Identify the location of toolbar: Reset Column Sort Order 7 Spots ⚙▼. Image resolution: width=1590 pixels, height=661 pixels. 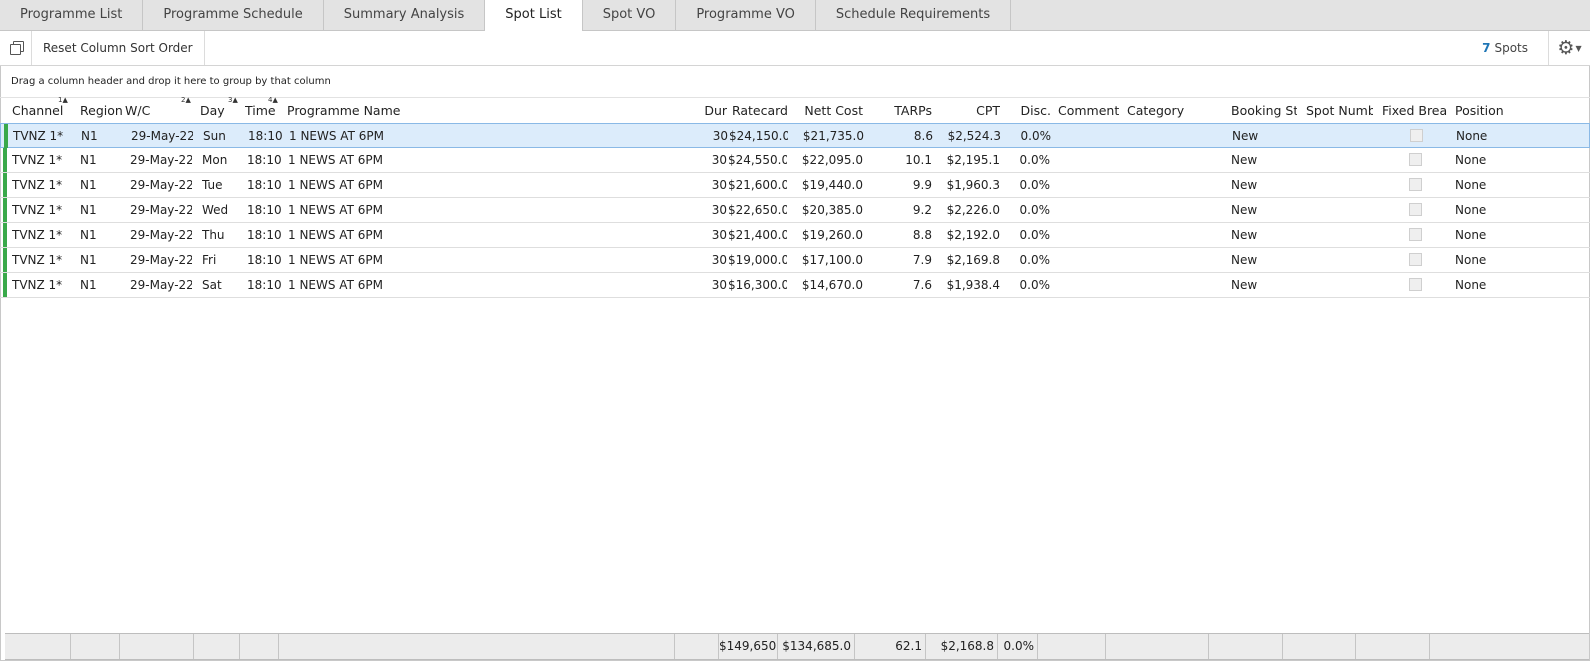
(795, 48).